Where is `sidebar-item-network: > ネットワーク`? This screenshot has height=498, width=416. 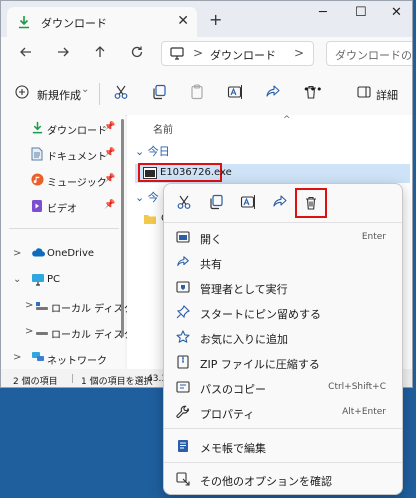
sidebar-item-network: > ネットワーク is located at coordinates (63, 359).